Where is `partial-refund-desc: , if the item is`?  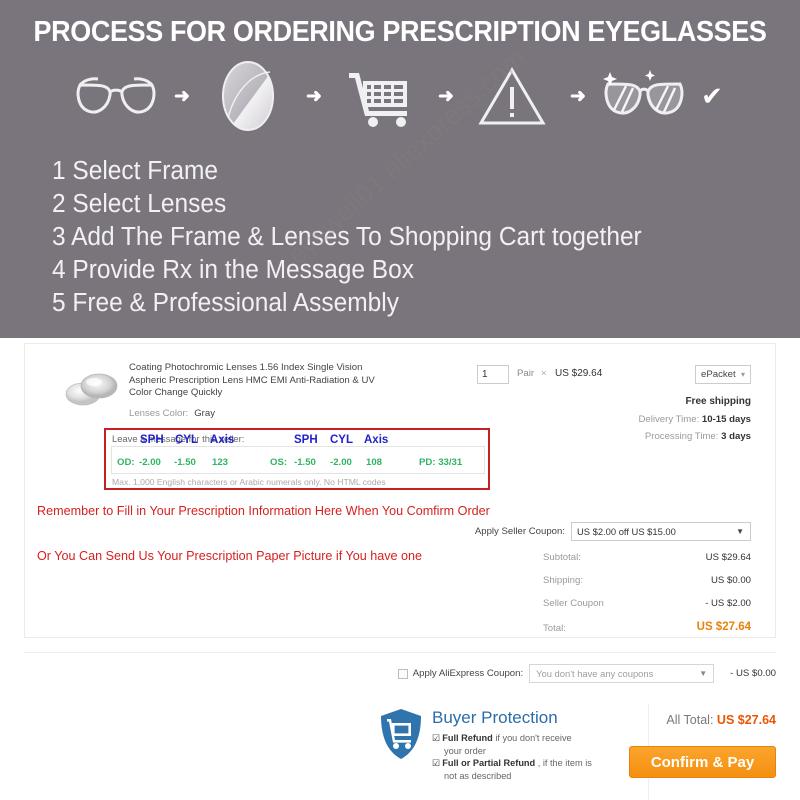 partial-refund-desc: , if the item is is located at coordinates (563, 763).